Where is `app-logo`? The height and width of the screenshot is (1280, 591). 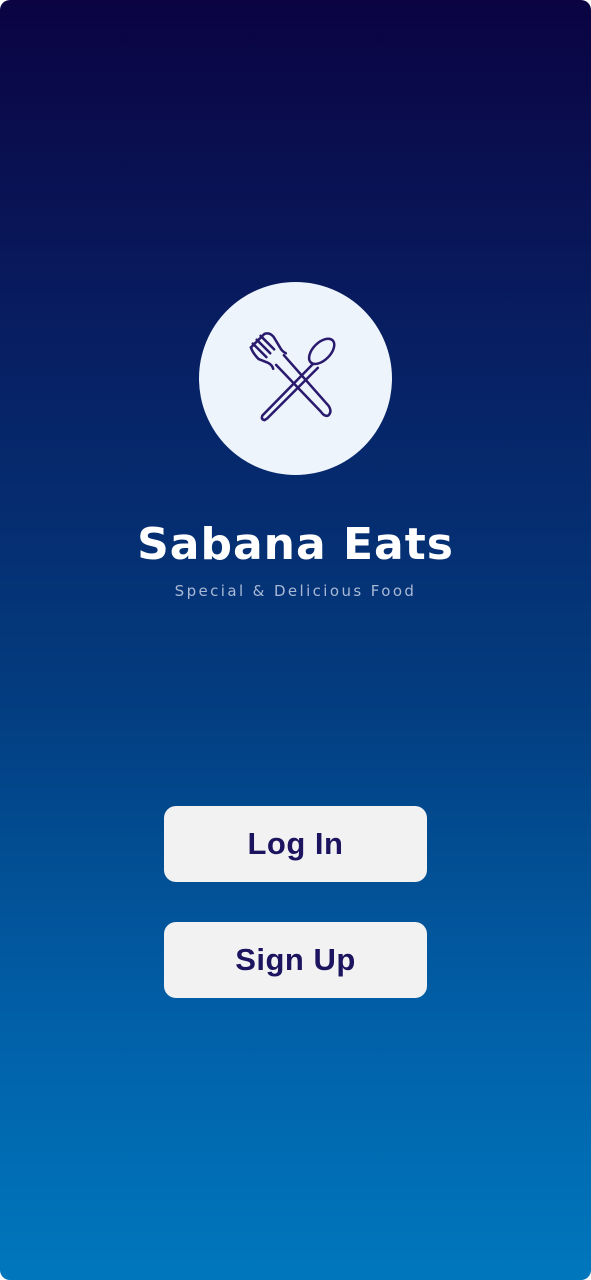 app-logo is located at coordinates (295, 378).